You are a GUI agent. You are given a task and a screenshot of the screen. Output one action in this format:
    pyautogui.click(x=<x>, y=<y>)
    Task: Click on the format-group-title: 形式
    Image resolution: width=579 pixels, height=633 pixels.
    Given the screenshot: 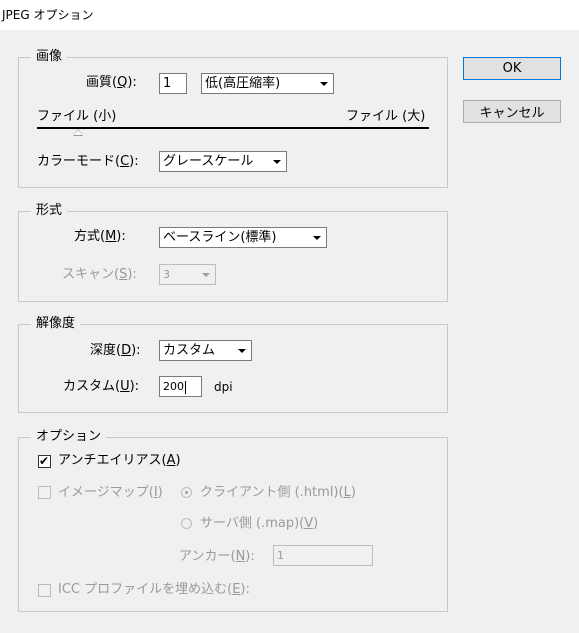 What is the action you would take?
    pyautogui.click(x=49, y=211)
    